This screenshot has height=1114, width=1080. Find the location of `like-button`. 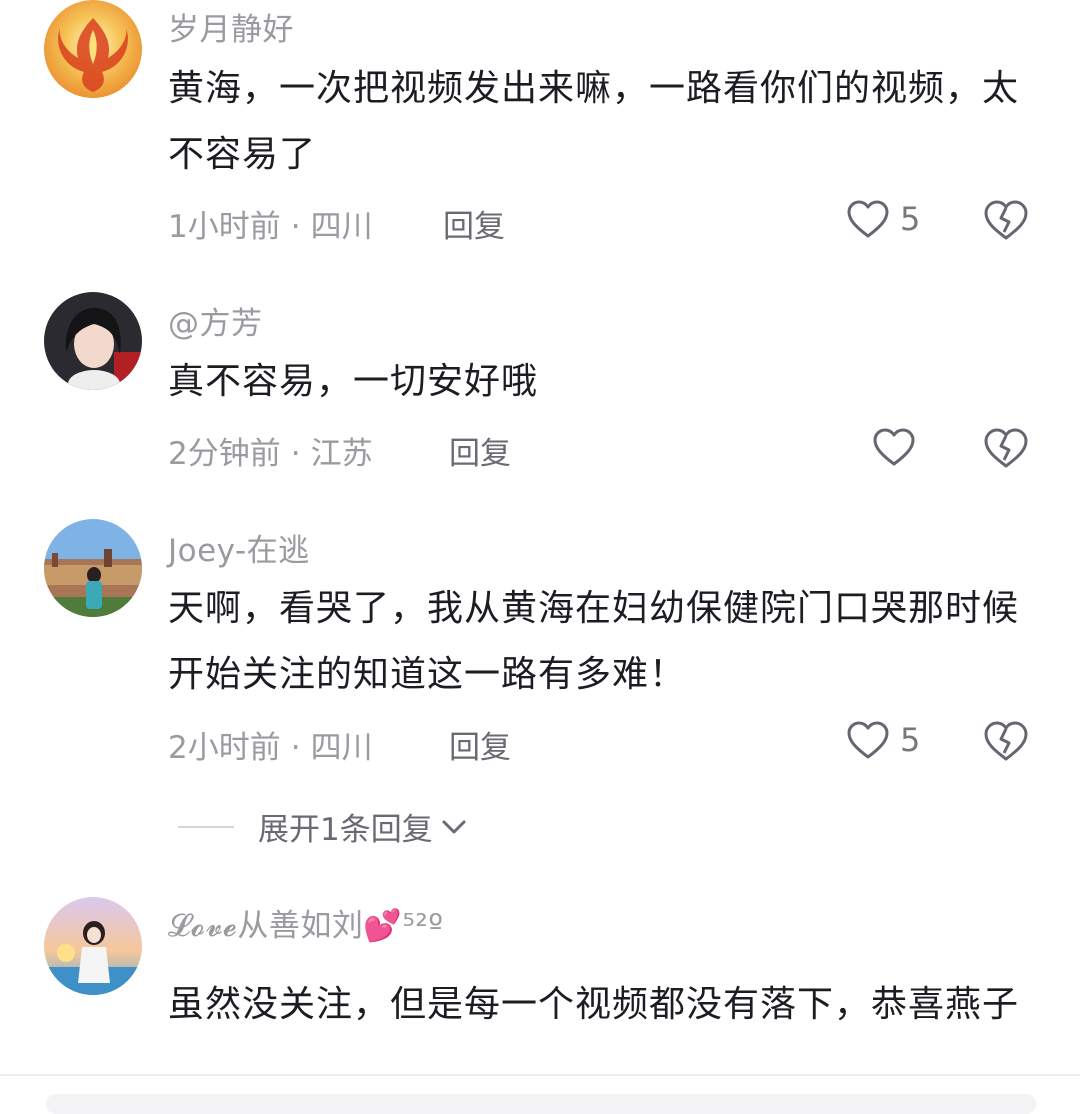

like-button is located at coordinates (899, 447).